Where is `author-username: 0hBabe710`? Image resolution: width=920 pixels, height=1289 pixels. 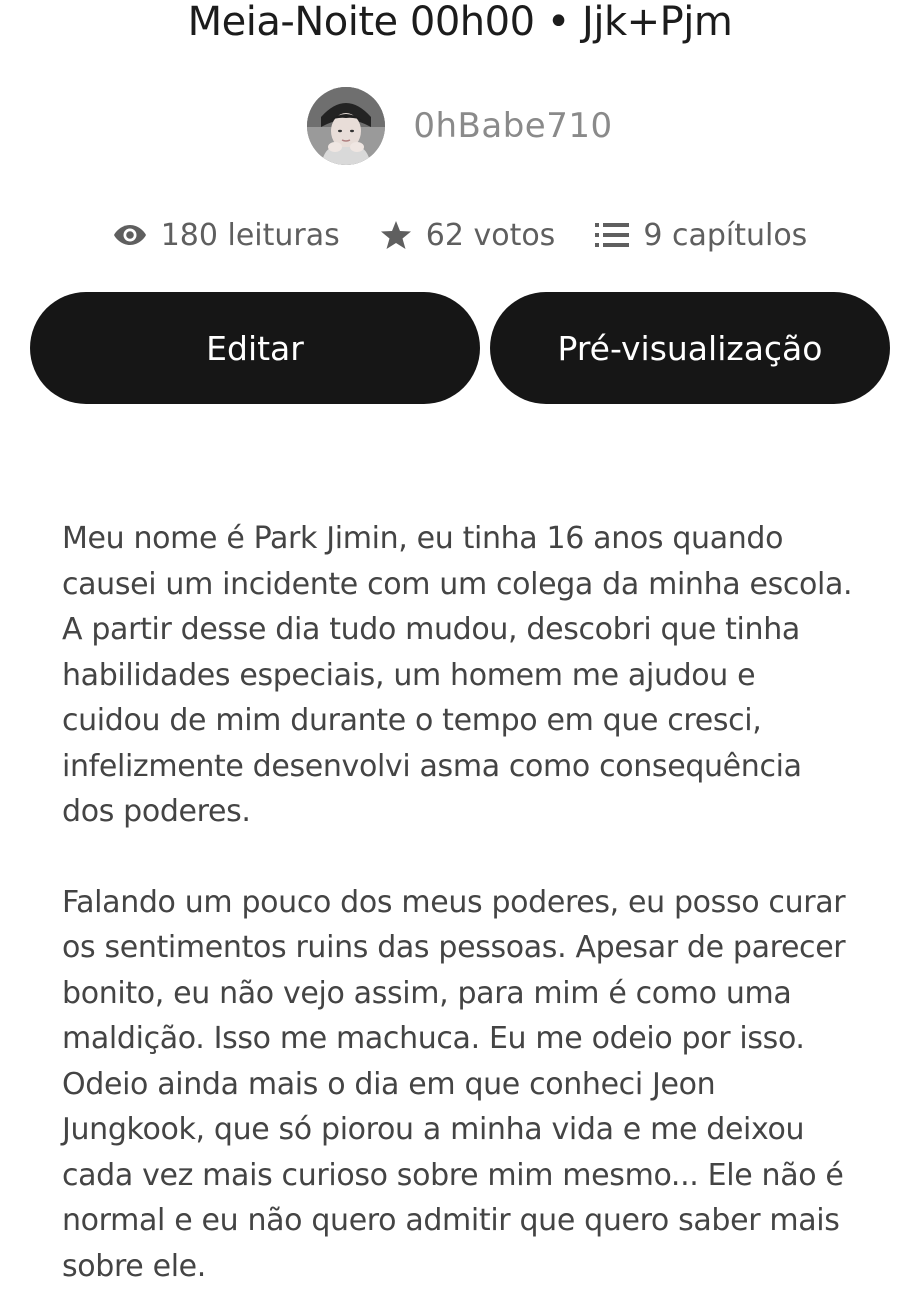 author-username: 0hBabe710 is located at coordinates (512, 126).